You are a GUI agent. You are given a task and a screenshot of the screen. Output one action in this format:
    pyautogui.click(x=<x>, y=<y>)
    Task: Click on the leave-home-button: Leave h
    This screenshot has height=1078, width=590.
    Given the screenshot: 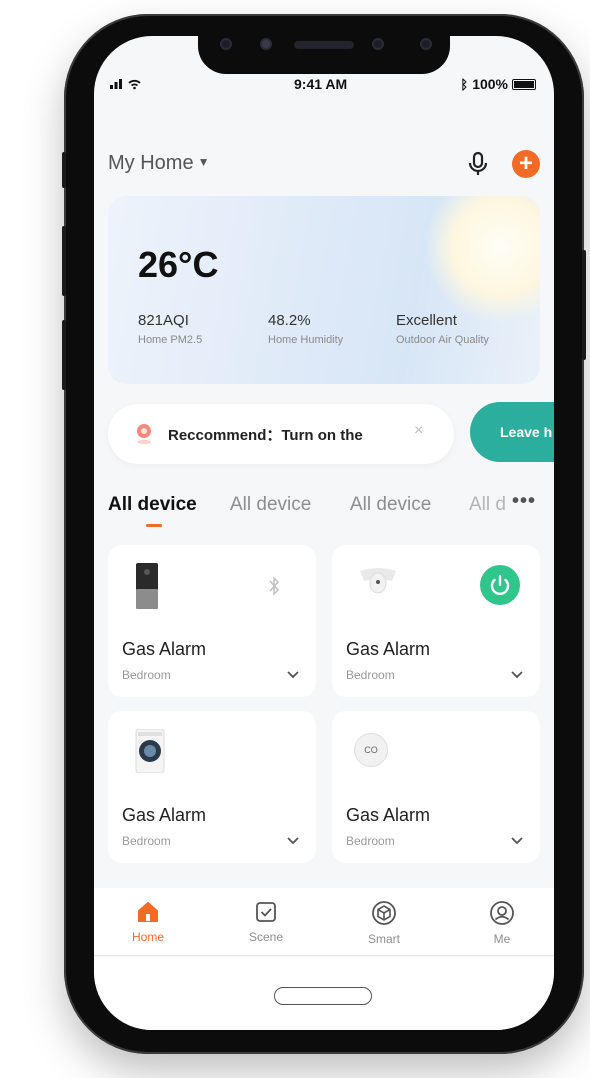 What is the action you would take?
    pyautogui.click(x=512, y=432)
    